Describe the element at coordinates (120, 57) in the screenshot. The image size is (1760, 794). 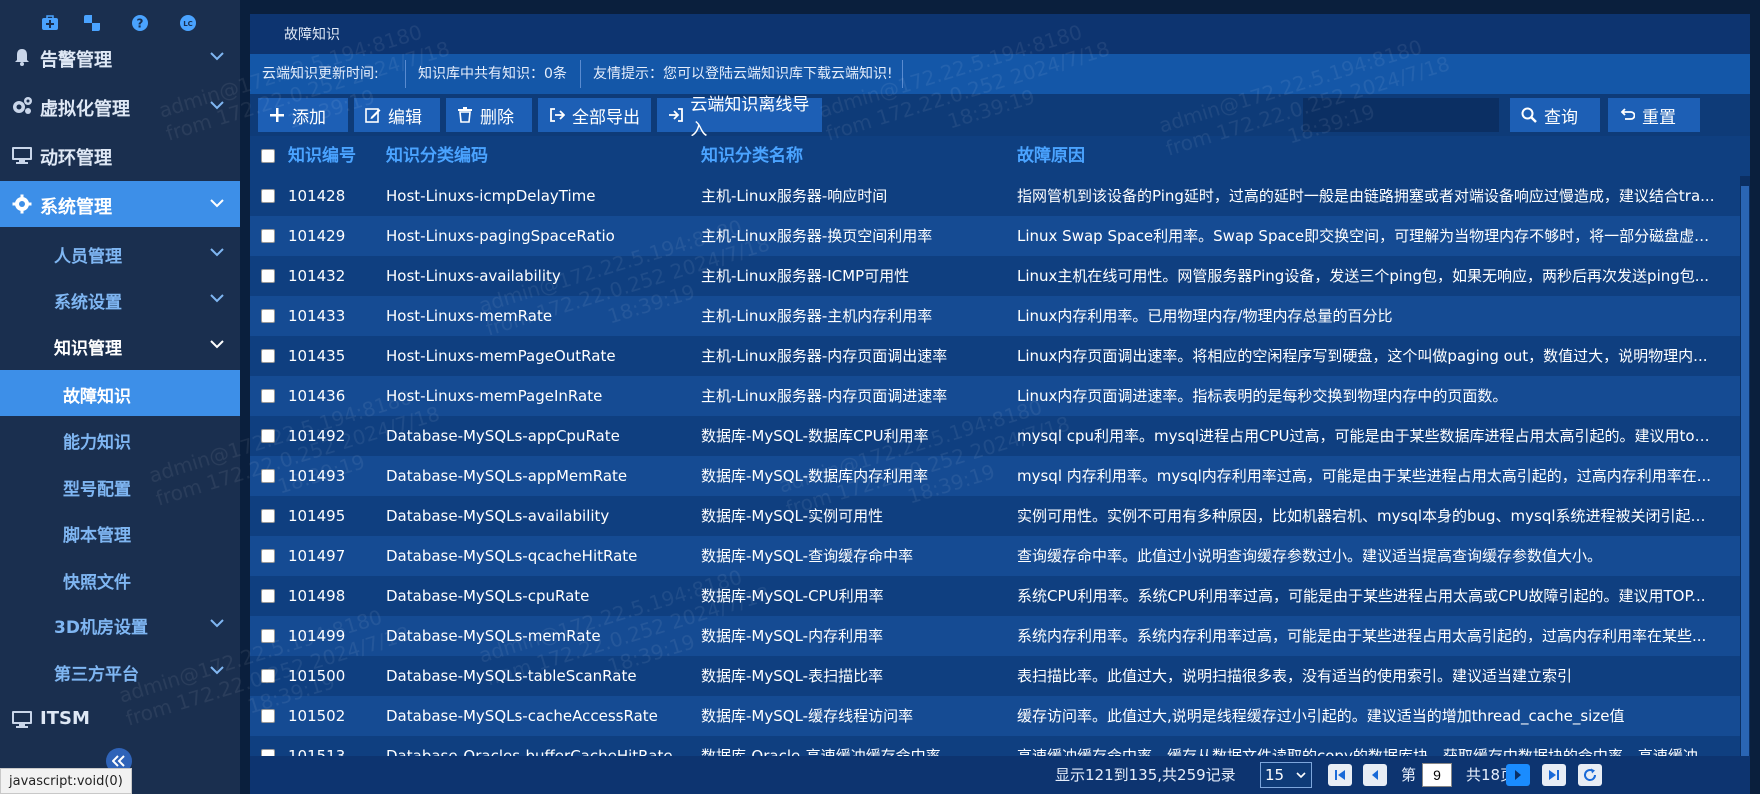
I see `menu-alarm: 告警管理` at that location.